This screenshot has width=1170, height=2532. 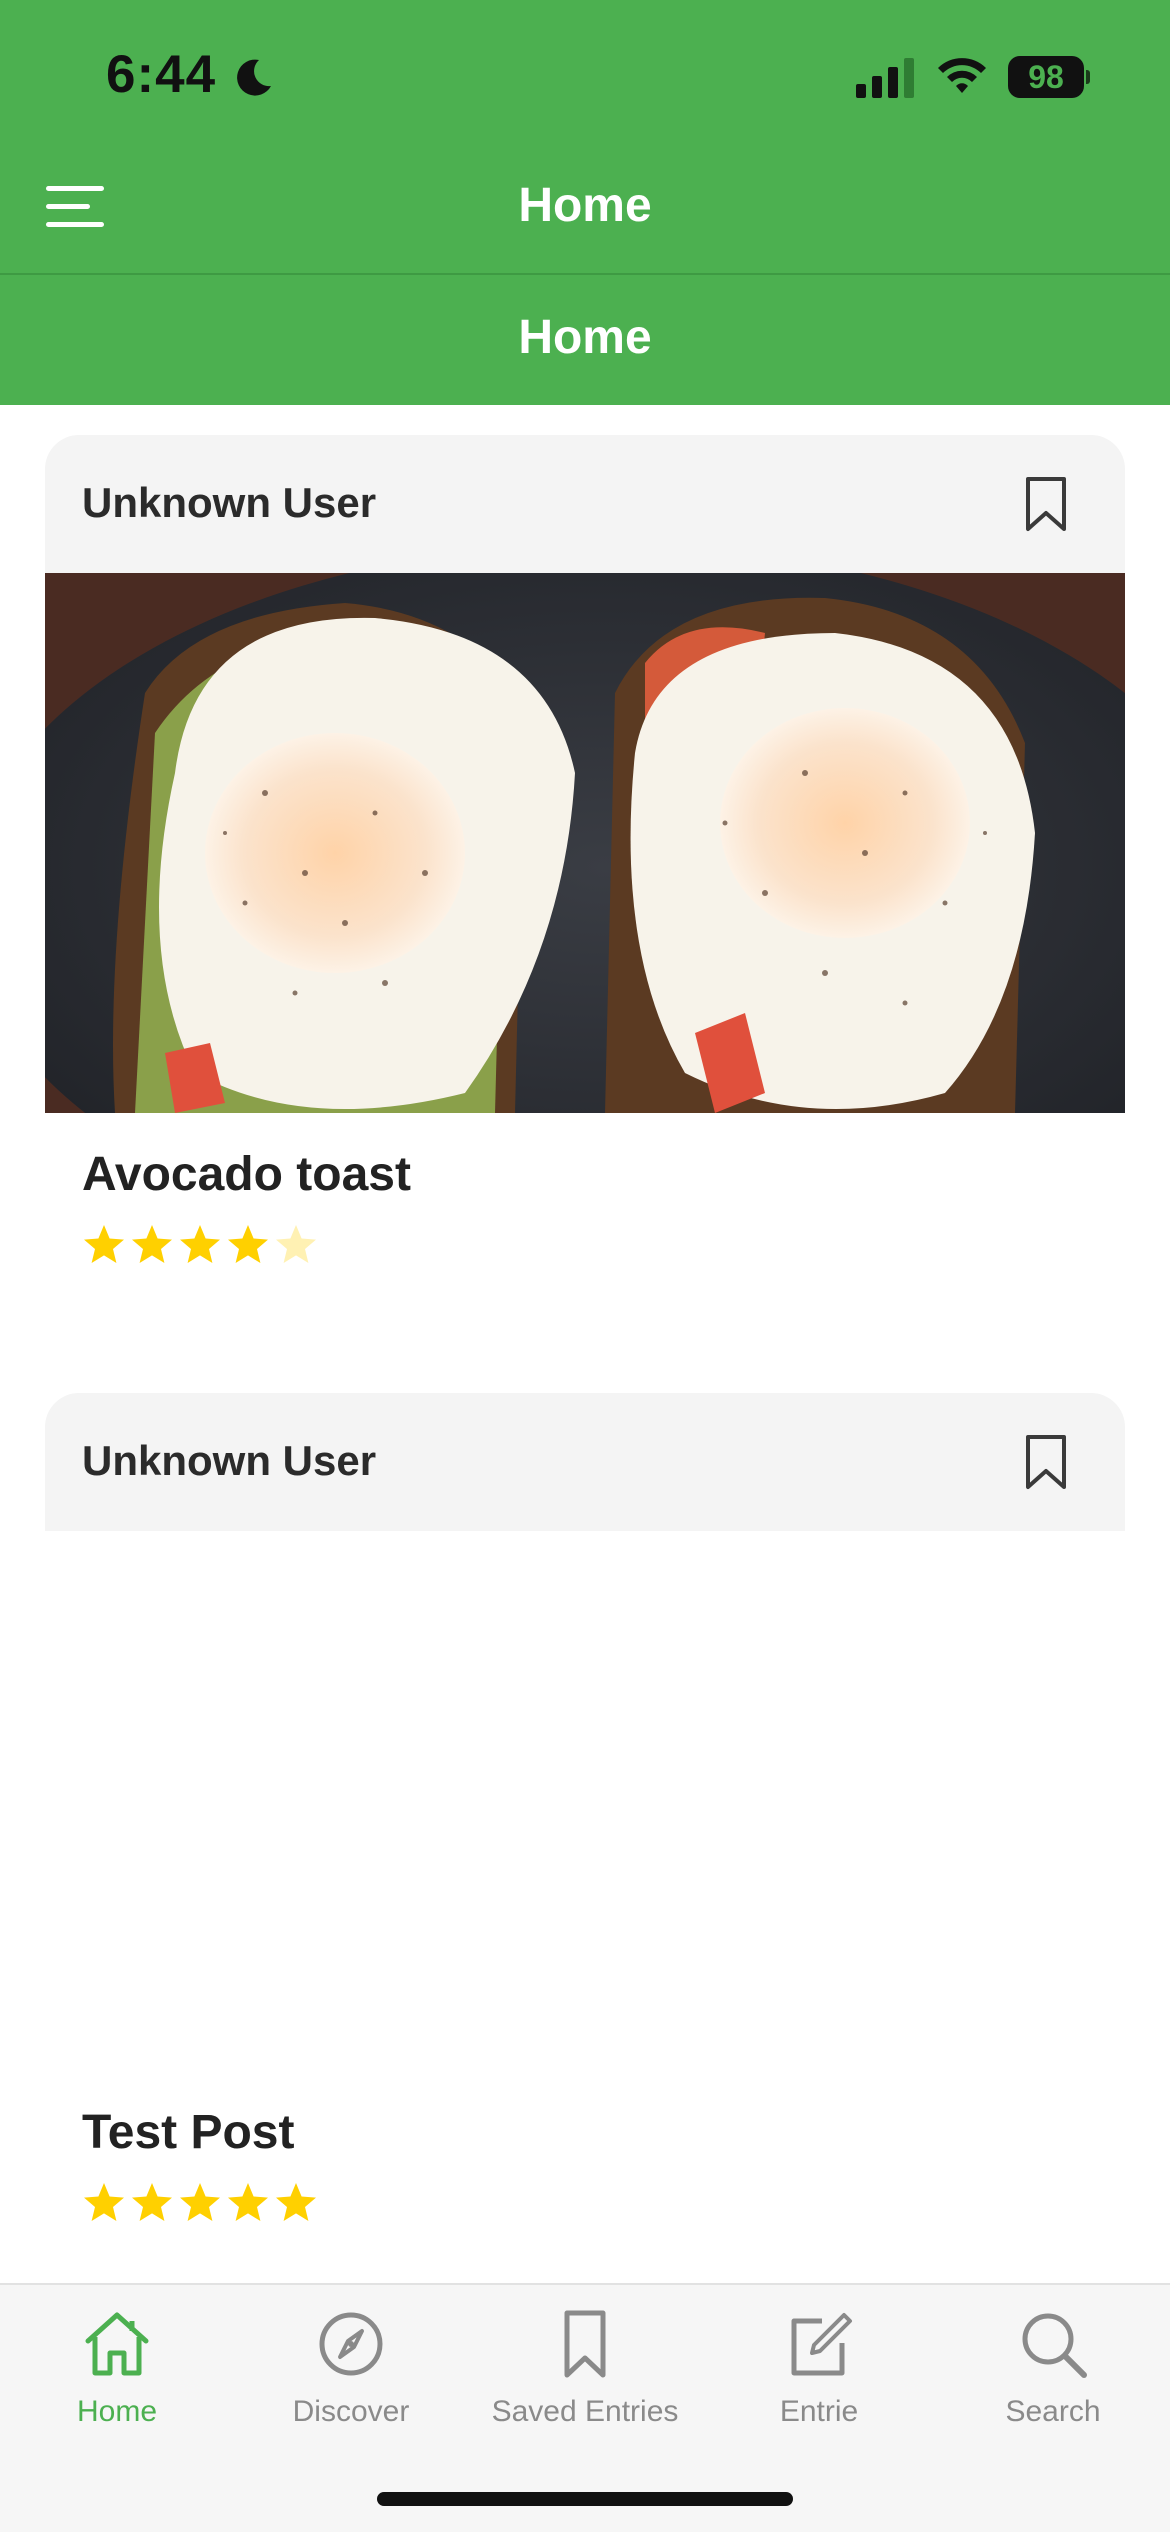 I want to click on battery-icon: 98, so click(x=1049, y=77).